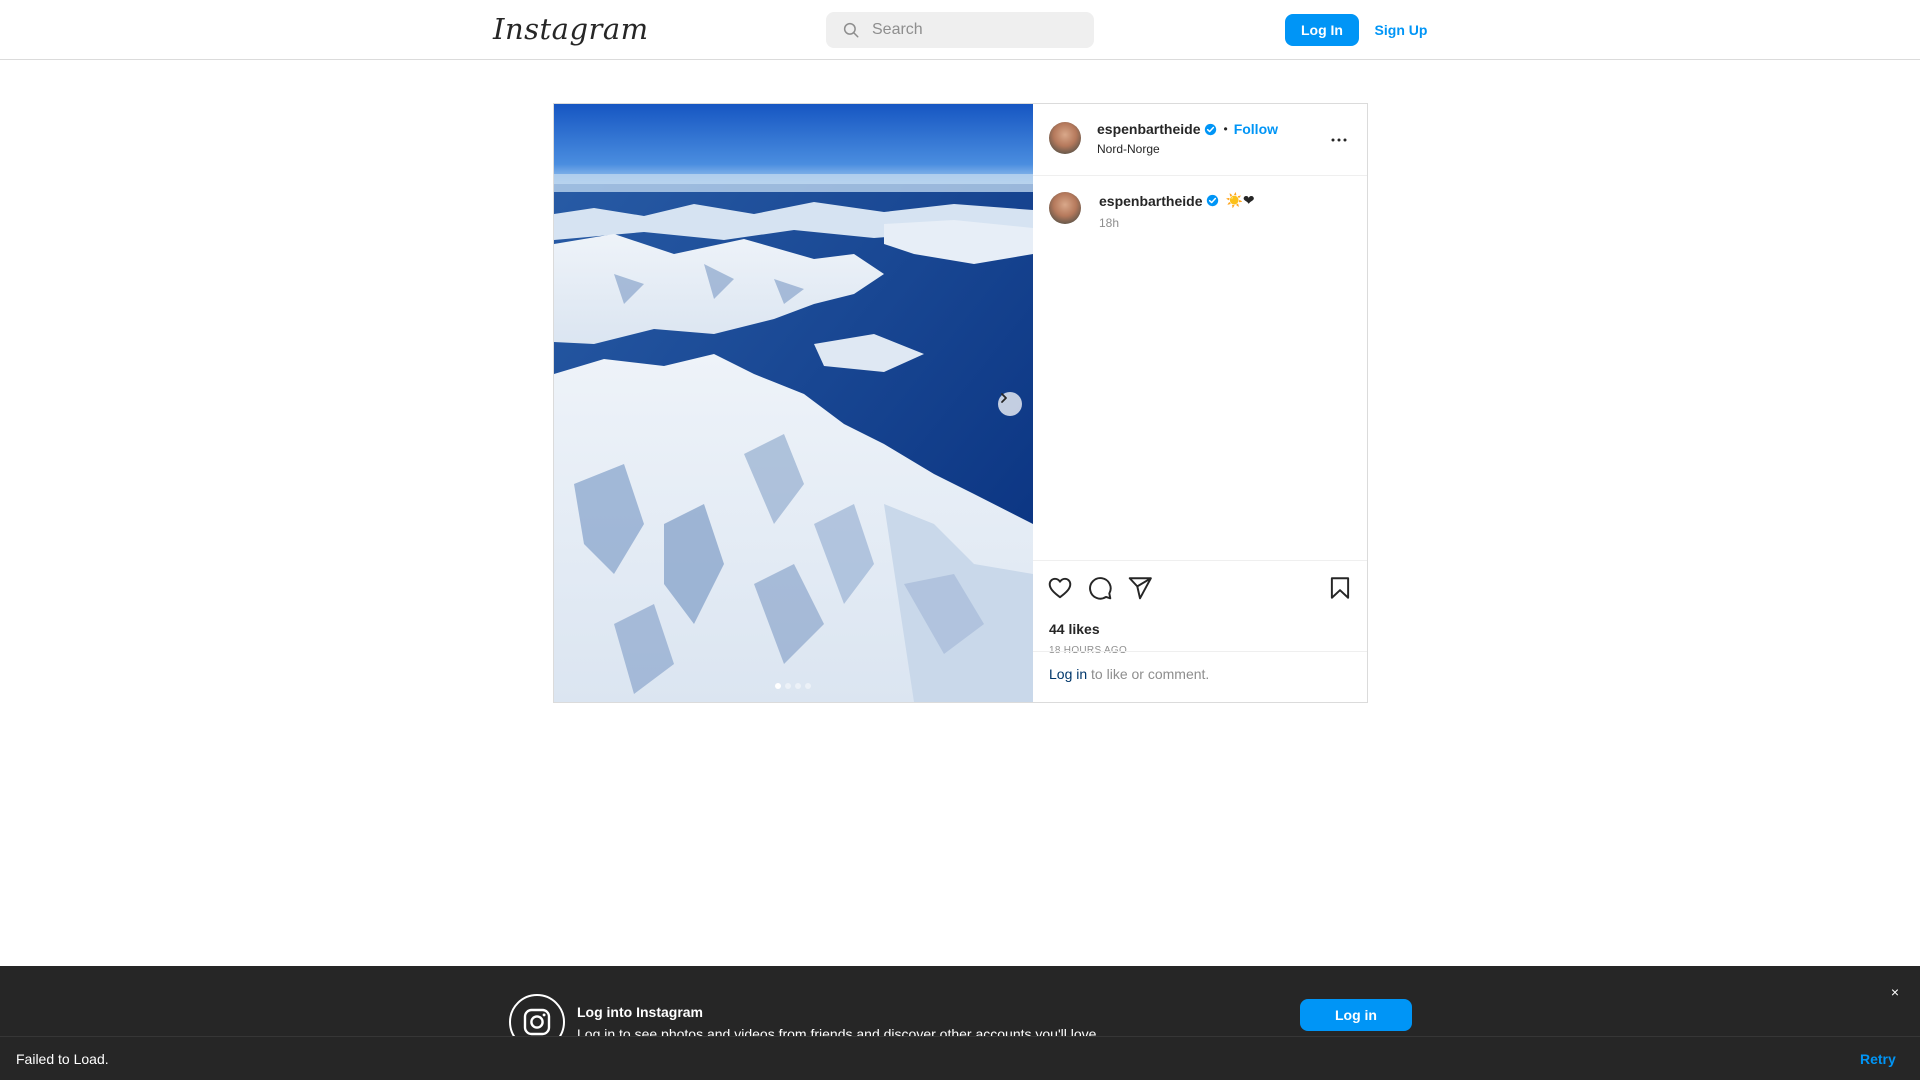 The width and height of the screenshot is (1920, 1080). I want to click on login-prompt-suffix: to like or comment., so click(1148, 674).